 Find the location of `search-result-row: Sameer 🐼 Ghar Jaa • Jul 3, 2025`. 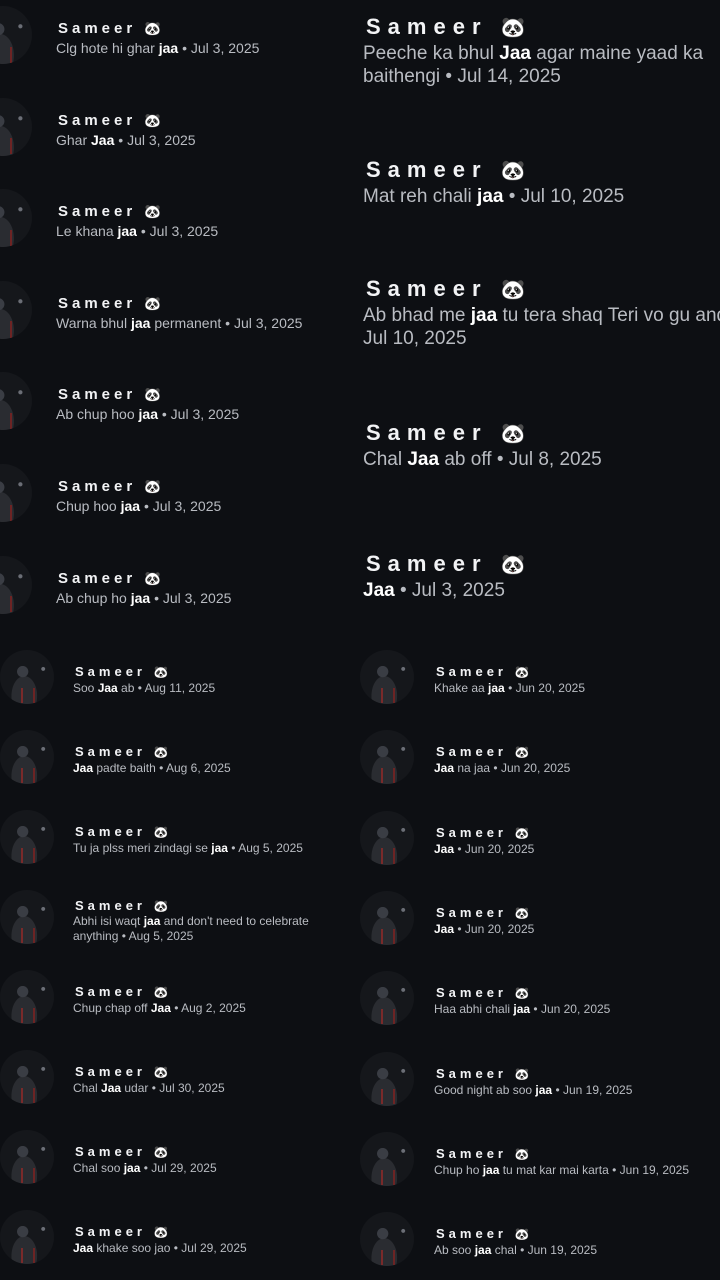

search-result-row: Sameer 🐼 Ghar Jaa • Jul 3, 2025 is located at coordinates (180, 137).